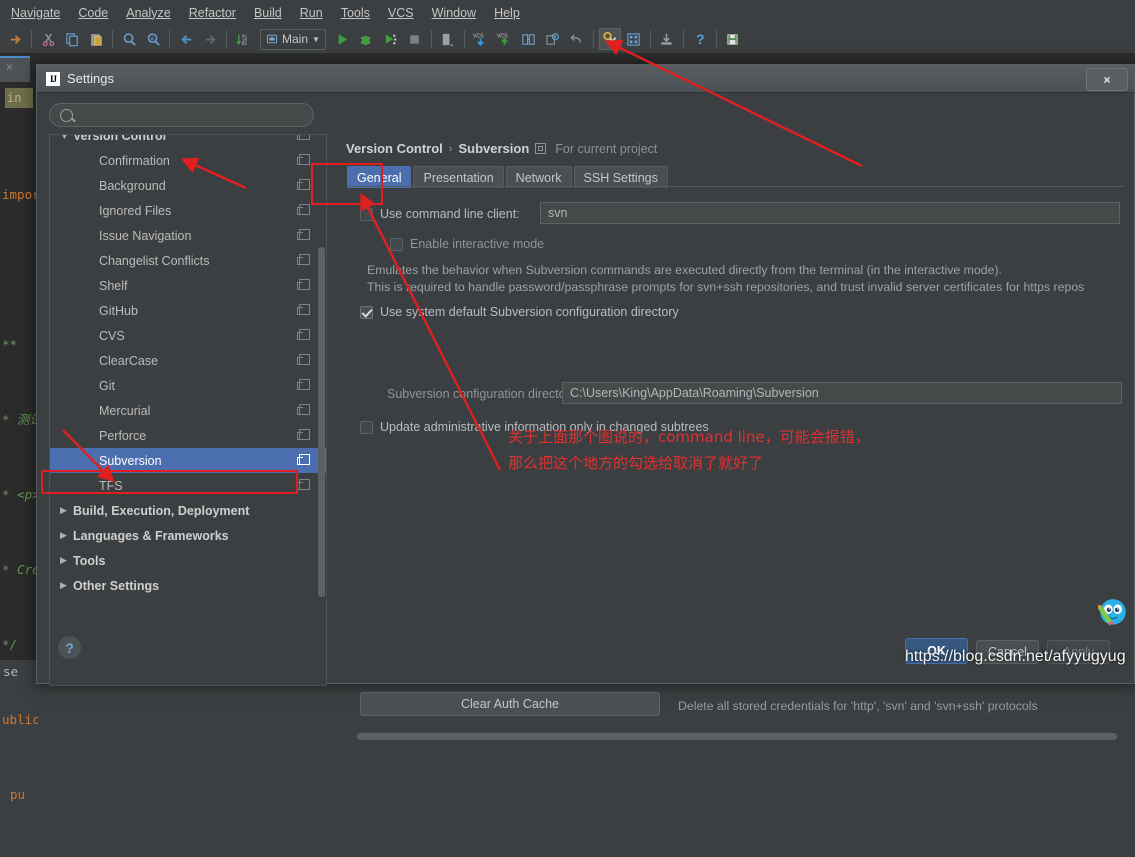 This screenshot has height=857, width=1135. What do you see at coordinates (69, 647) in the screenshot?
I see `help-button: ?` at bounding box center [69, 647].